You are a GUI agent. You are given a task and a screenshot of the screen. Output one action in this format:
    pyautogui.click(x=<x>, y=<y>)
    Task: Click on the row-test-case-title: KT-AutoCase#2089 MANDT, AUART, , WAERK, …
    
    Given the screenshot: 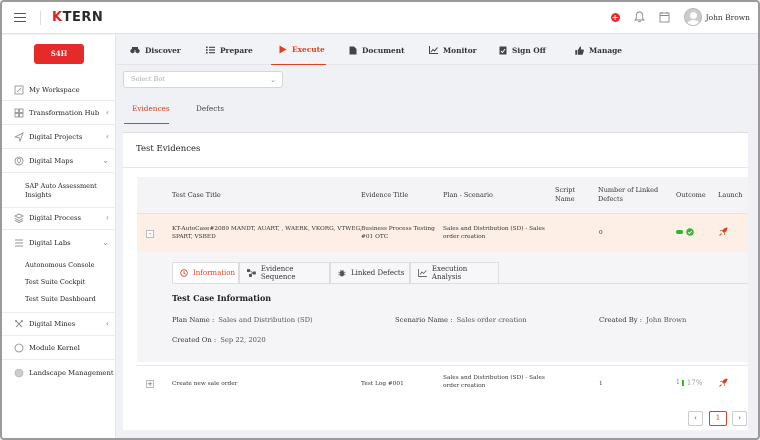 What is the action you would take?
    pyautogui.click(x=267, y=233)
    